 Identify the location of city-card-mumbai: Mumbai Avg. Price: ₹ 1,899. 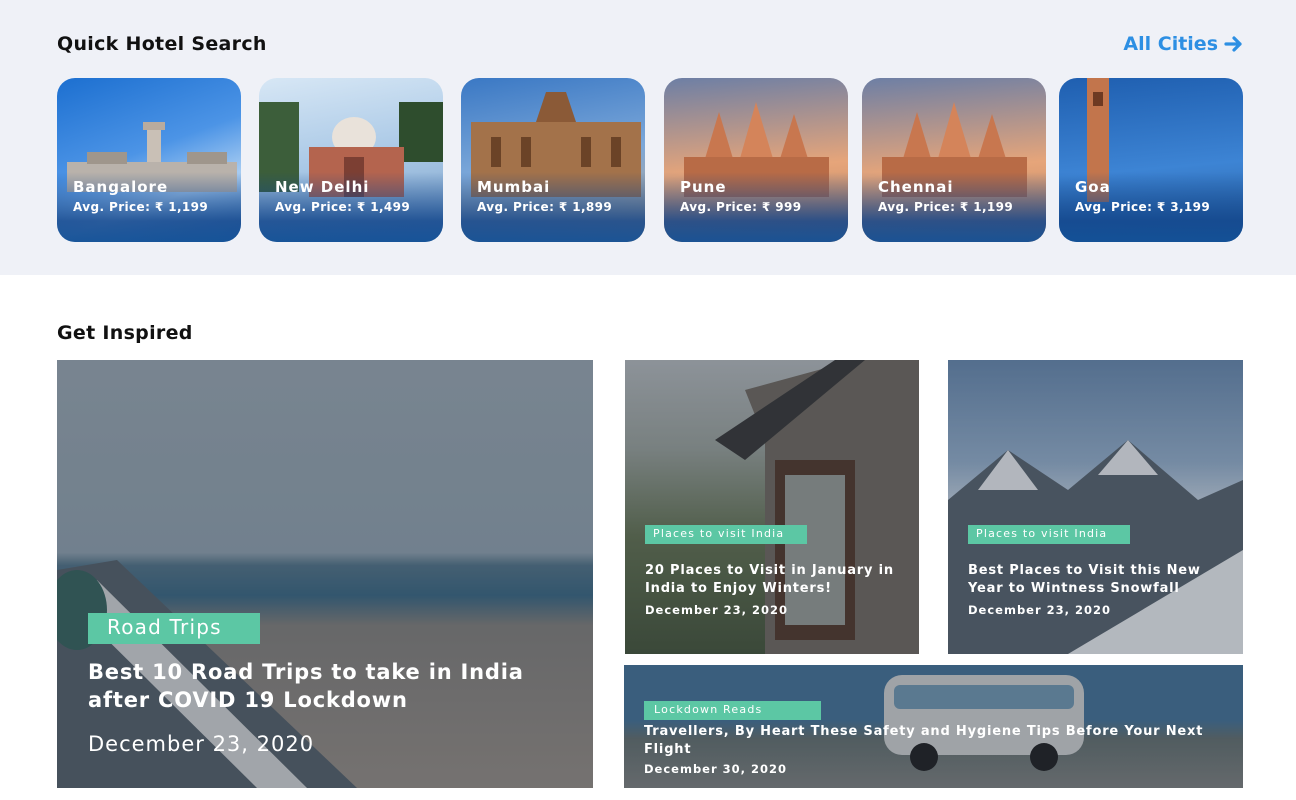
(553, 160).